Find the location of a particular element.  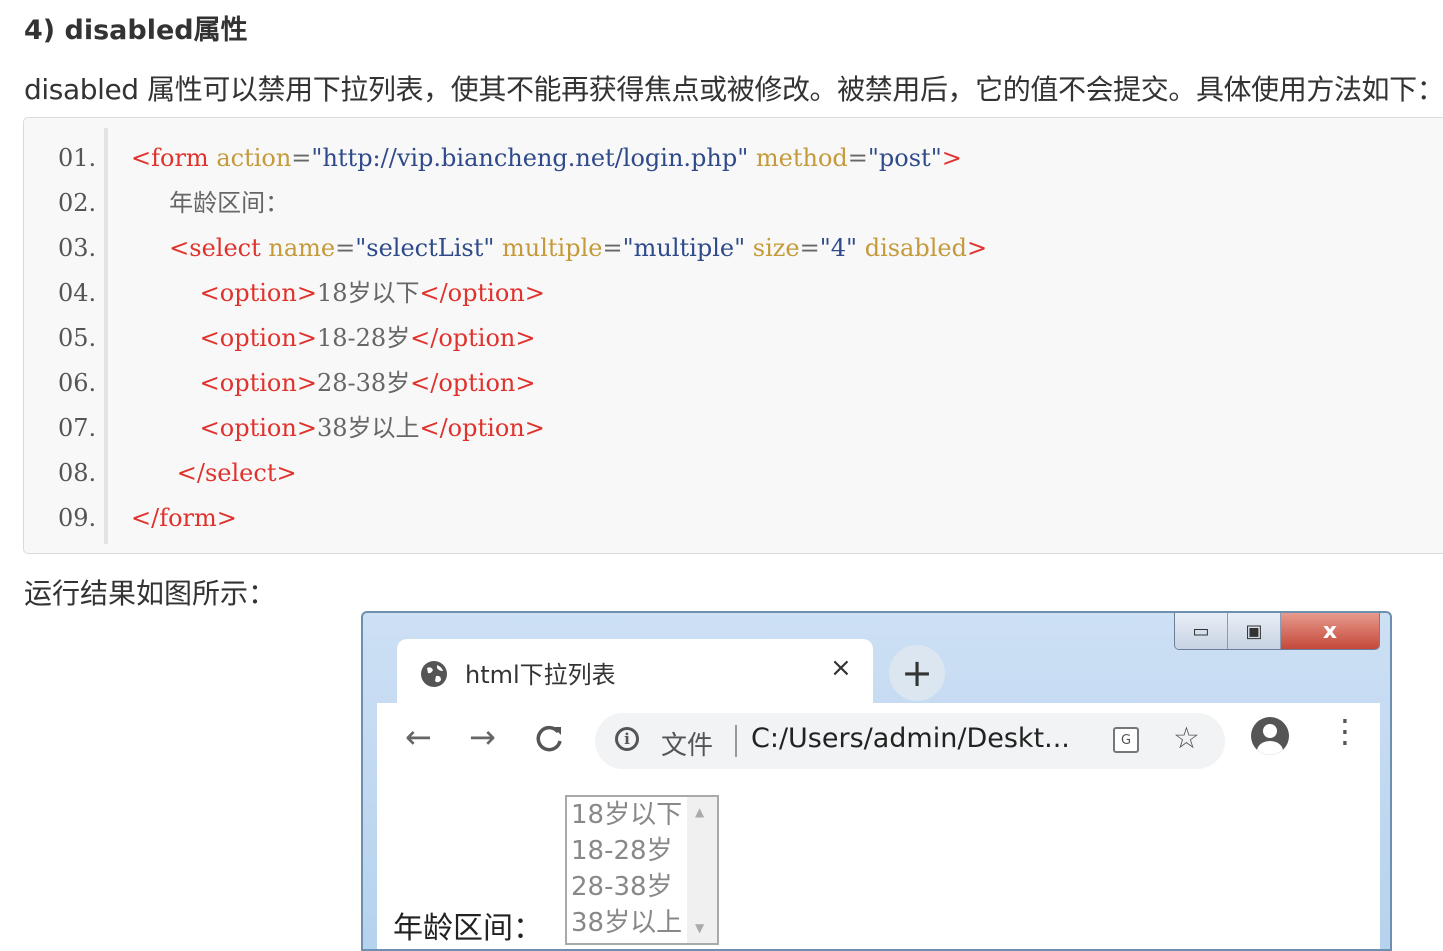

code-token: "selectList" is located at coordinates (425, 248).